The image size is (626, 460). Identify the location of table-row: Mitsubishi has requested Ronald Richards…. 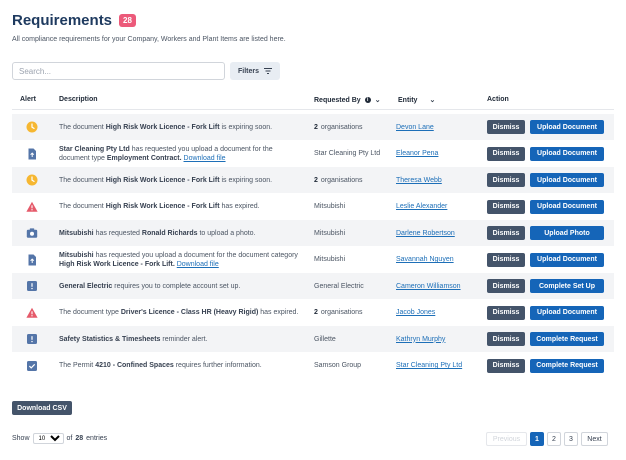
(313, 233).